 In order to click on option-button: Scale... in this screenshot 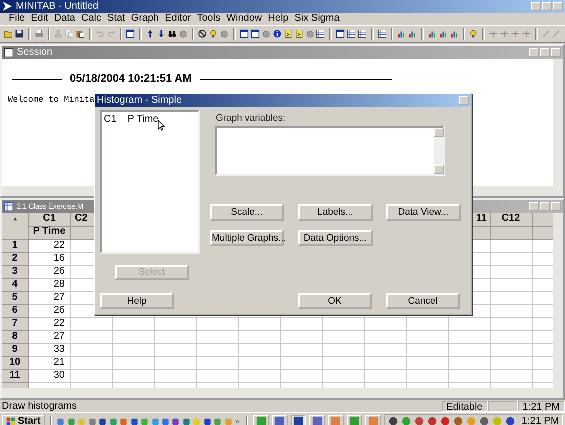, I will do `click(247, 212)`.